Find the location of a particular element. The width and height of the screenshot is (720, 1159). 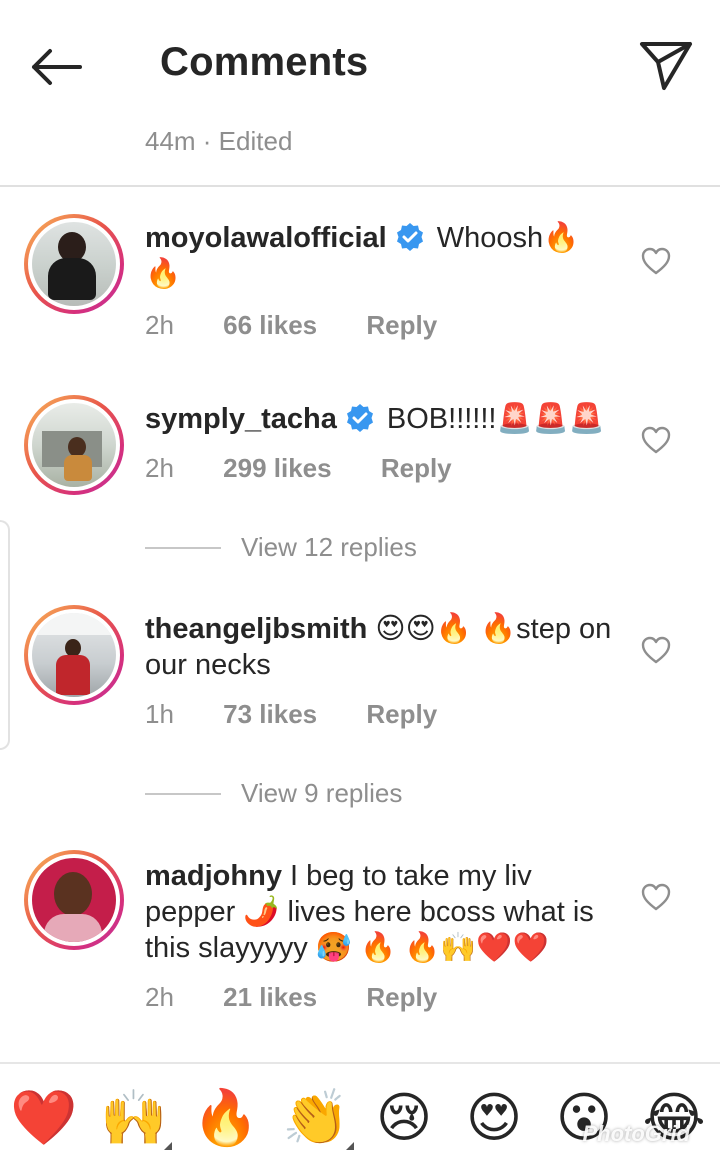

view-replies-label: View 9 replies is located at coordinates (322, 793).